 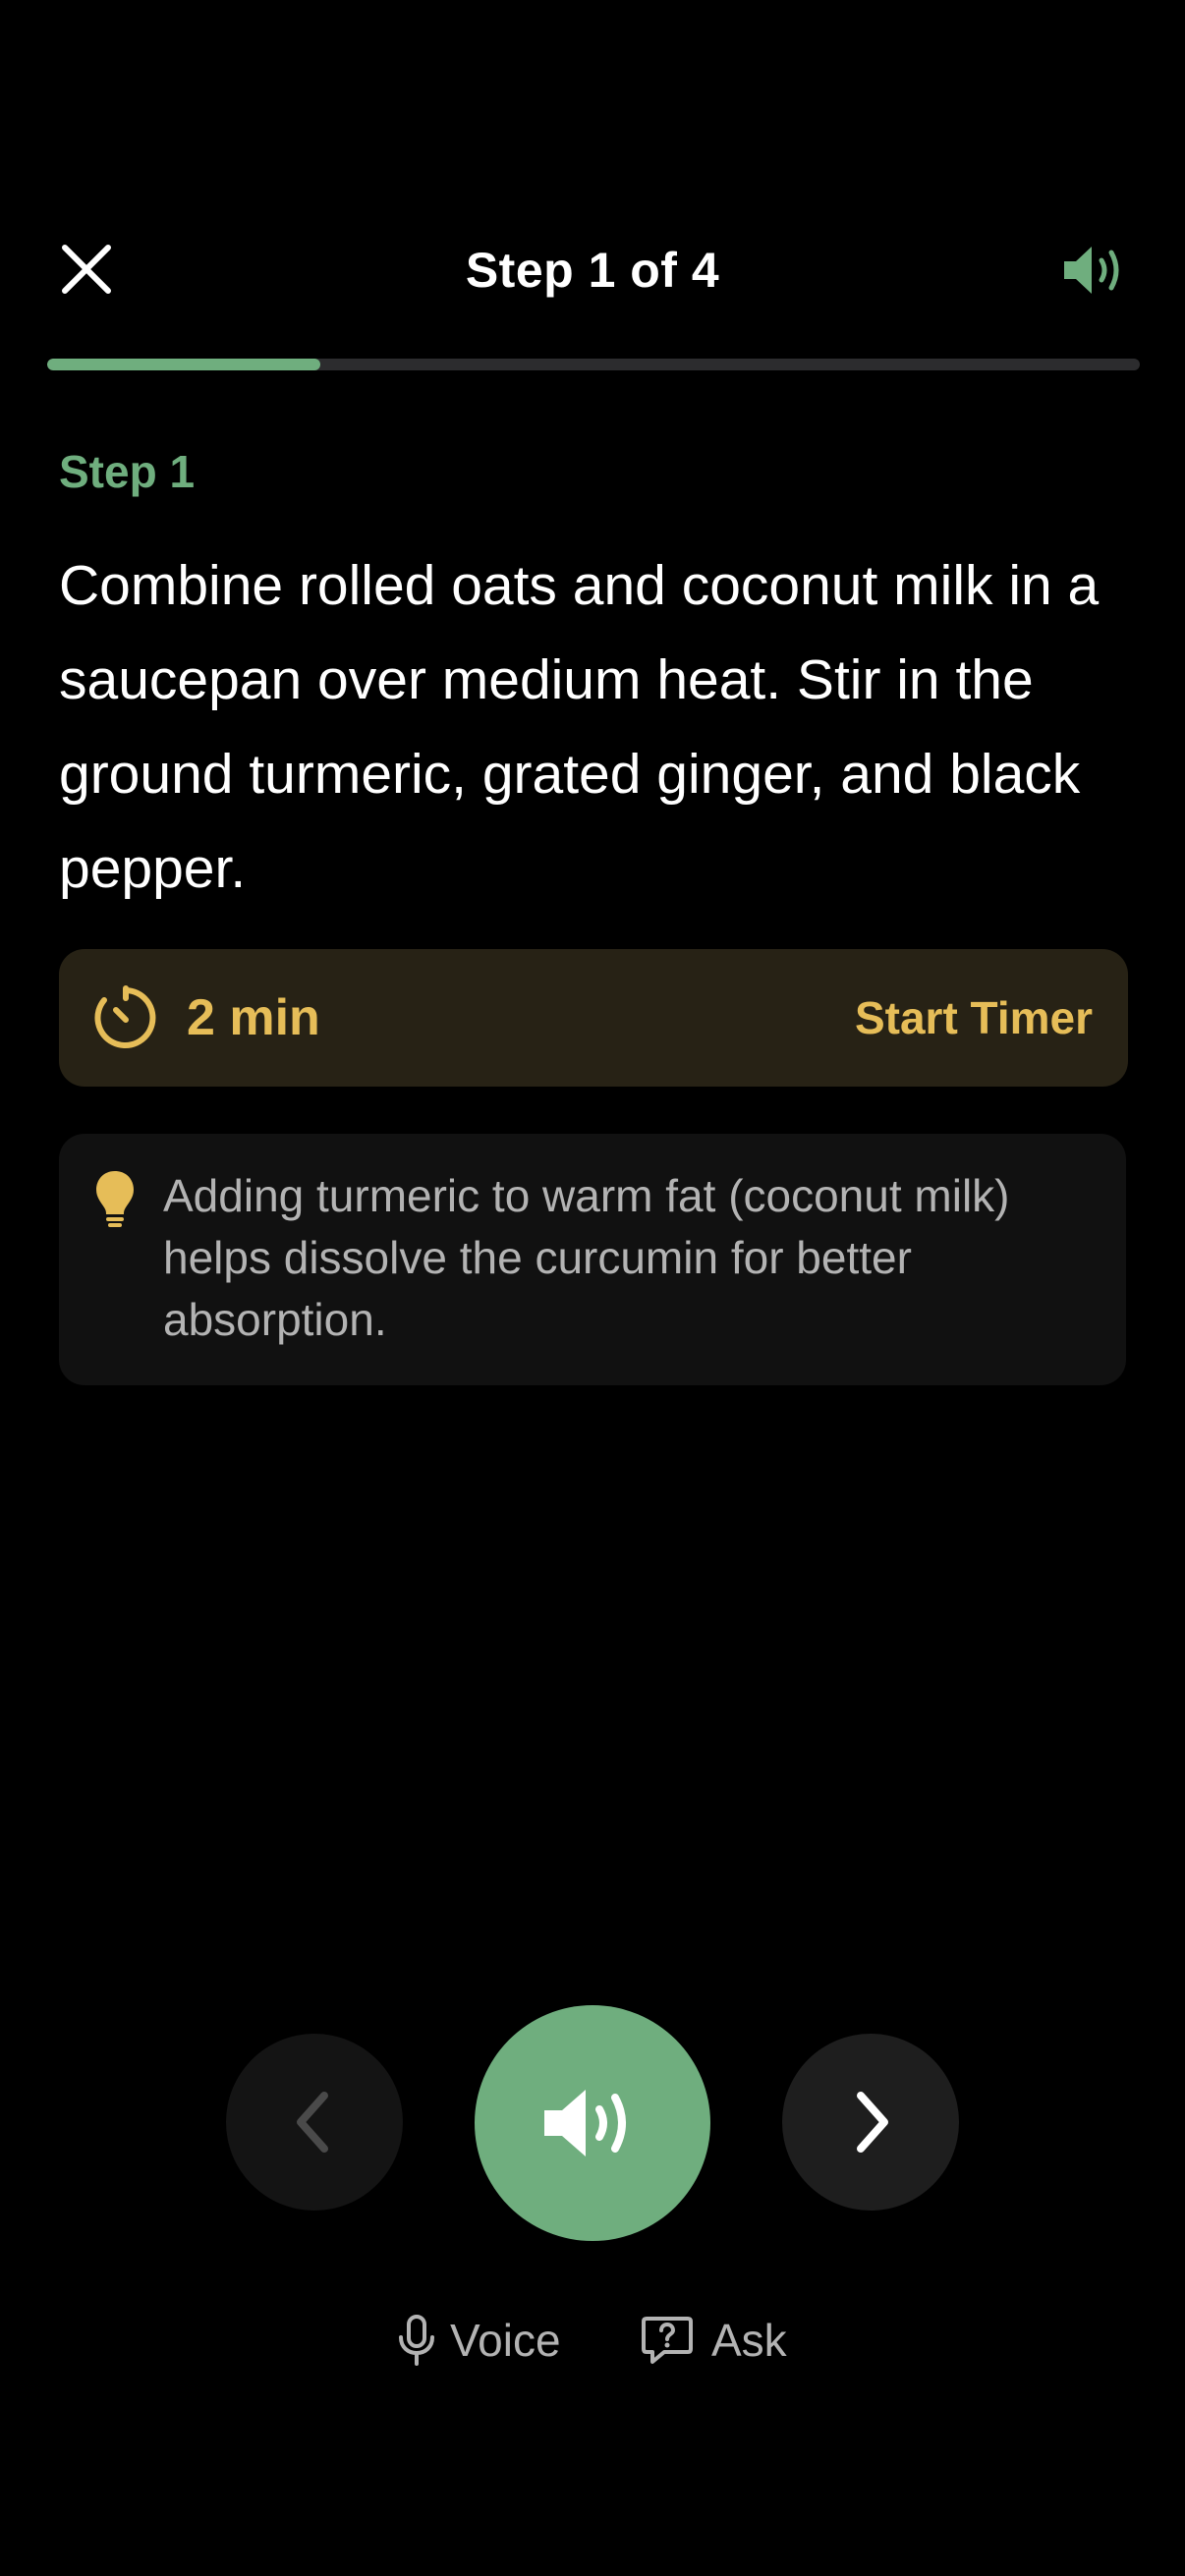 I want to click on page-title: Step 1 of 4, so click(x=592, y=270).